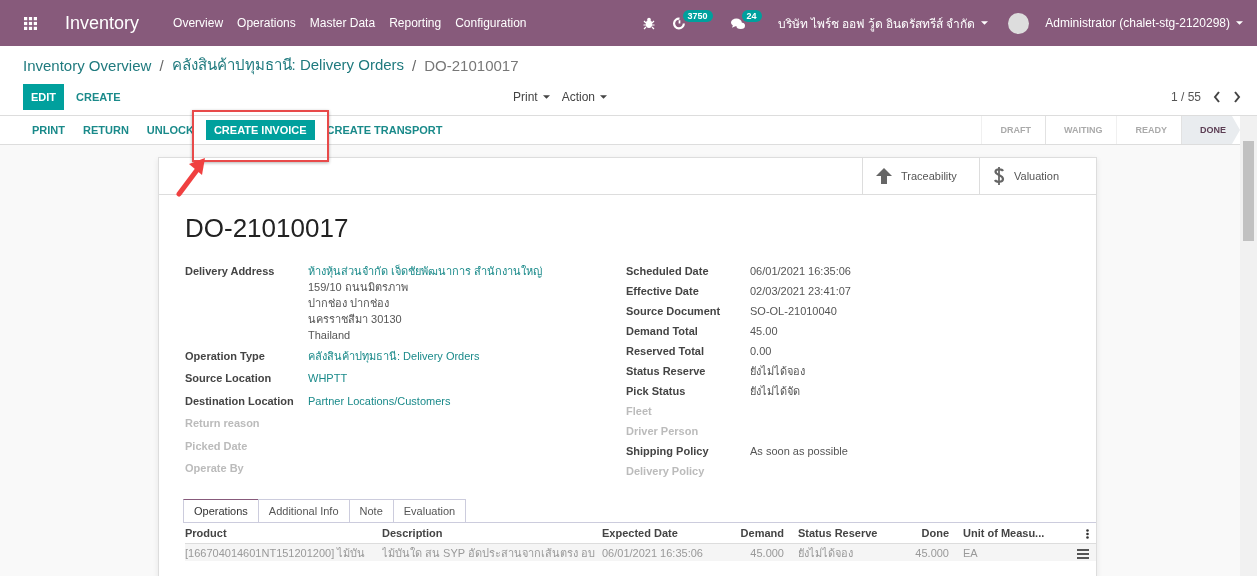 Image resolution: width=1257 pixels, height=577 pixels. I want to click on column-header: Done, so click(930, 533).